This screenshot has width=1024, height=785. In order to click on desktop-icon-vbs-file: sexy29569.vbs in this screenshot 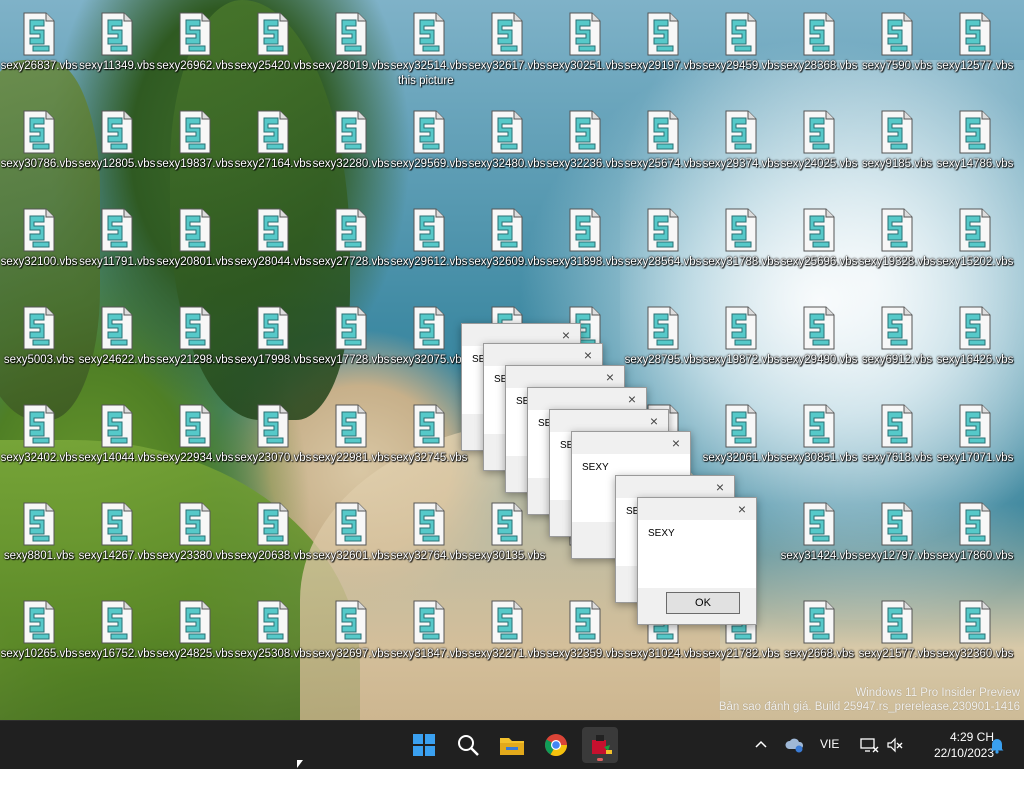, I will do `click(429, 149)`.